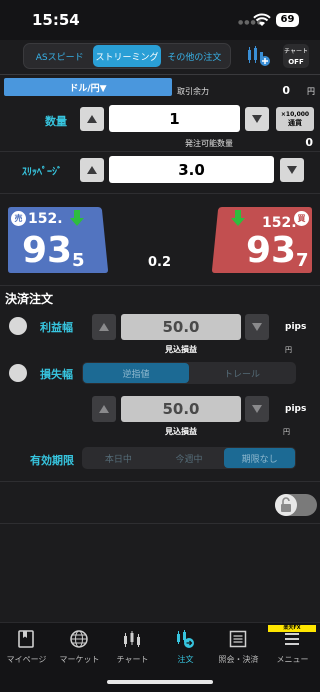 The width and height of the screenshot is (320, 692). What do you see at coordinates (181, 409) in the screenshot?
I see `loss-input: 50.0` at bounding box center [181, 409].